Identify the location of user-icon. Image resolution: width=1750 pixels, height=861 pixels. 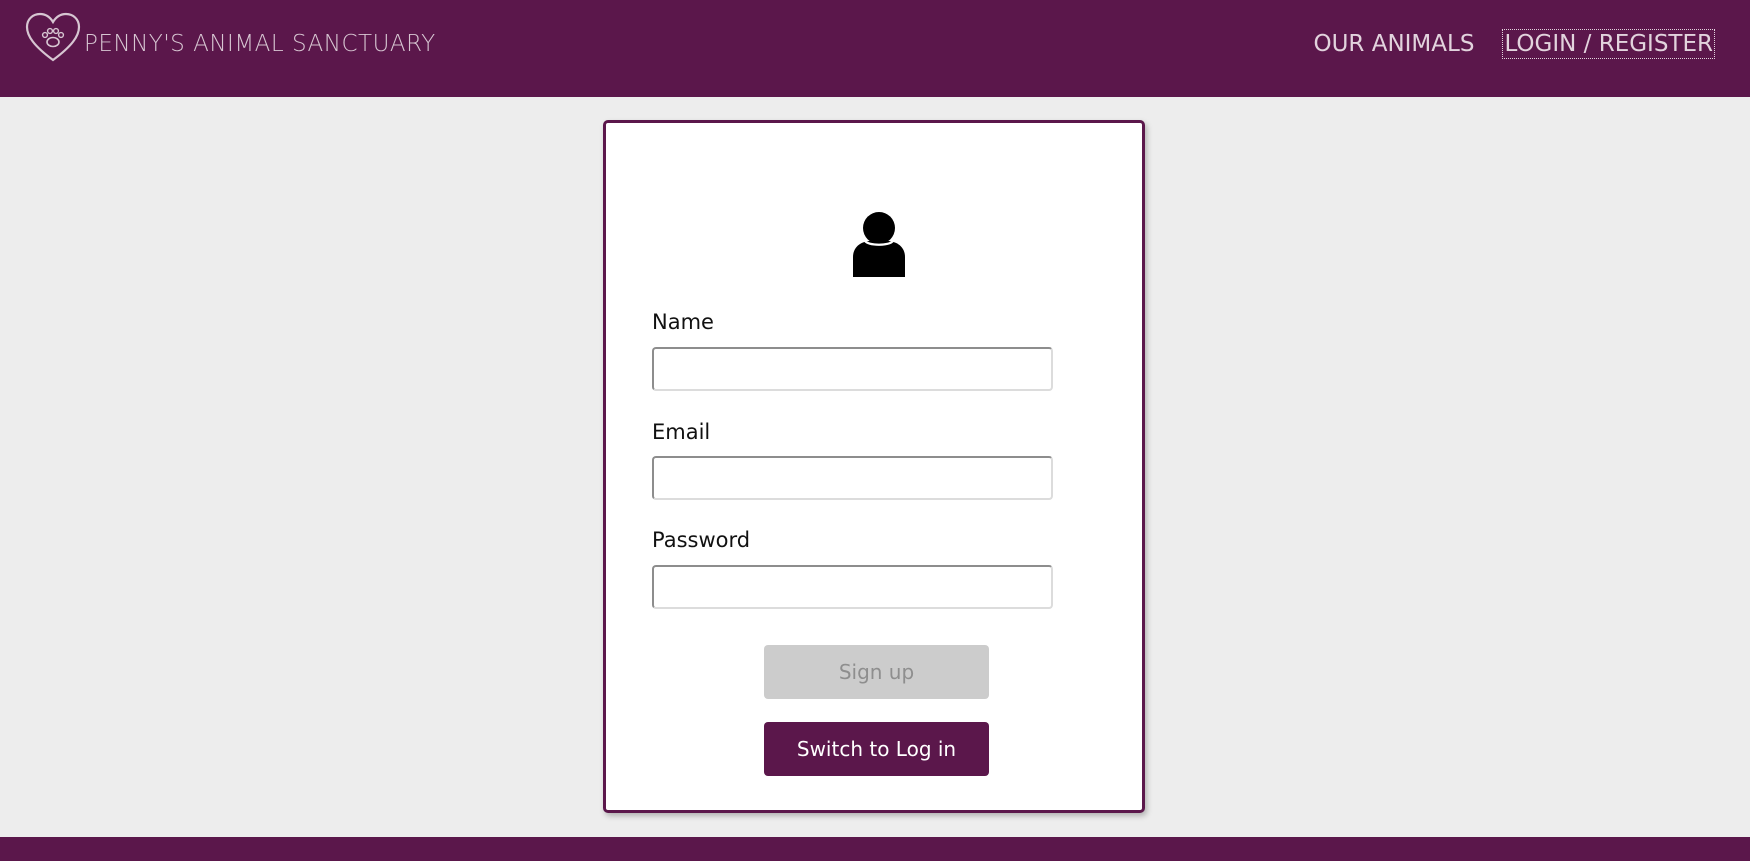
(879, 244).